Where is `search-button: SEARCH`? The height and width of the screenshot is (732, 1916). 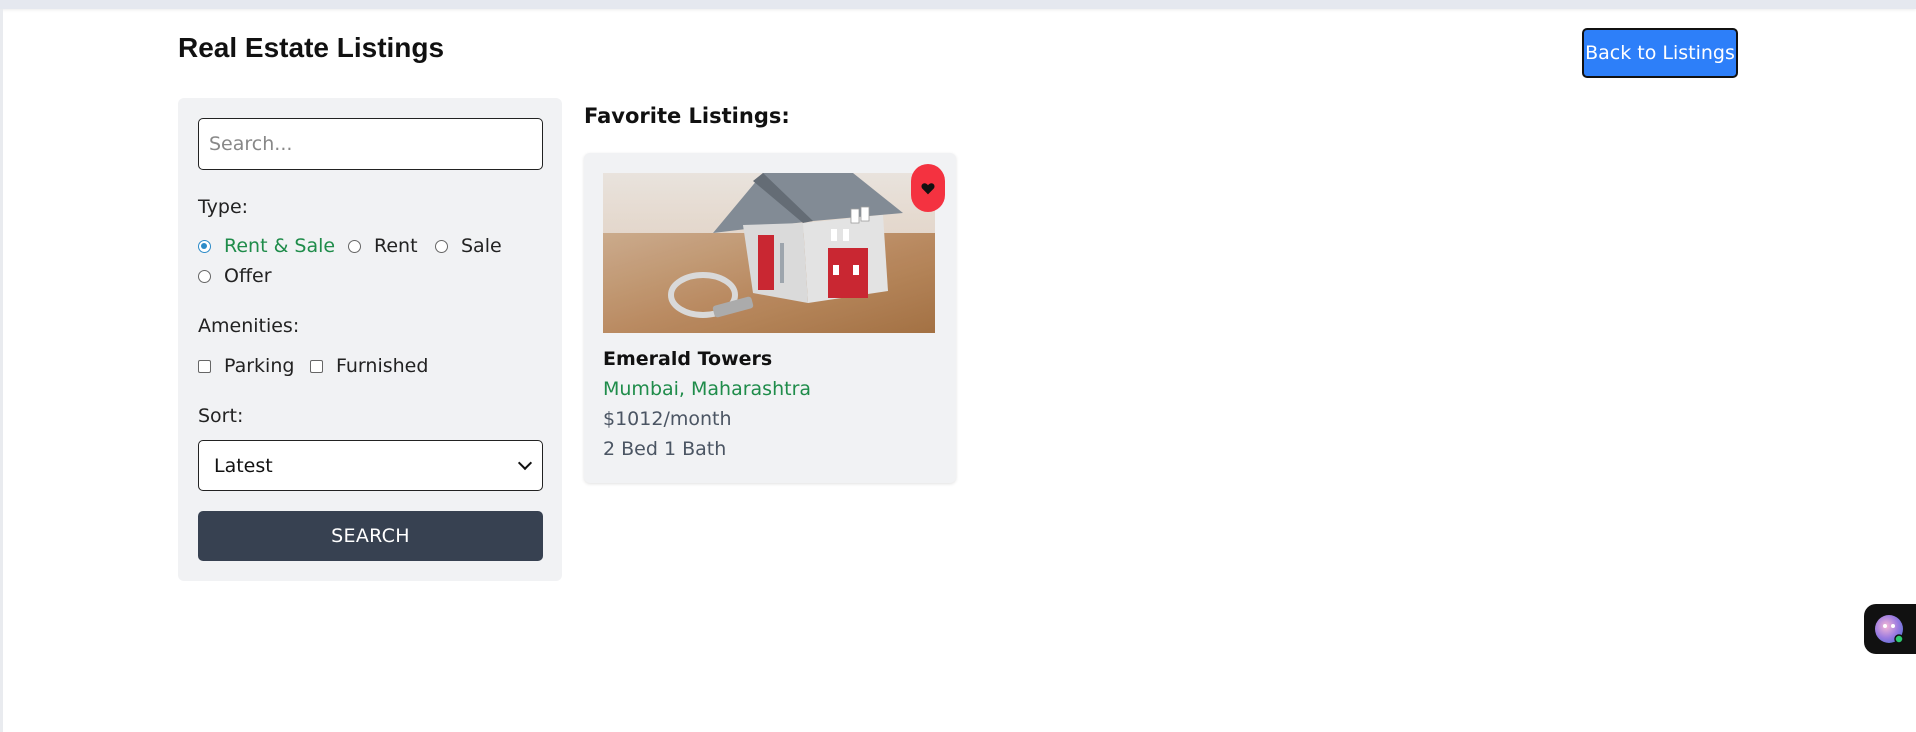 search-button: SEARCH is located at coordinates (370, 536).